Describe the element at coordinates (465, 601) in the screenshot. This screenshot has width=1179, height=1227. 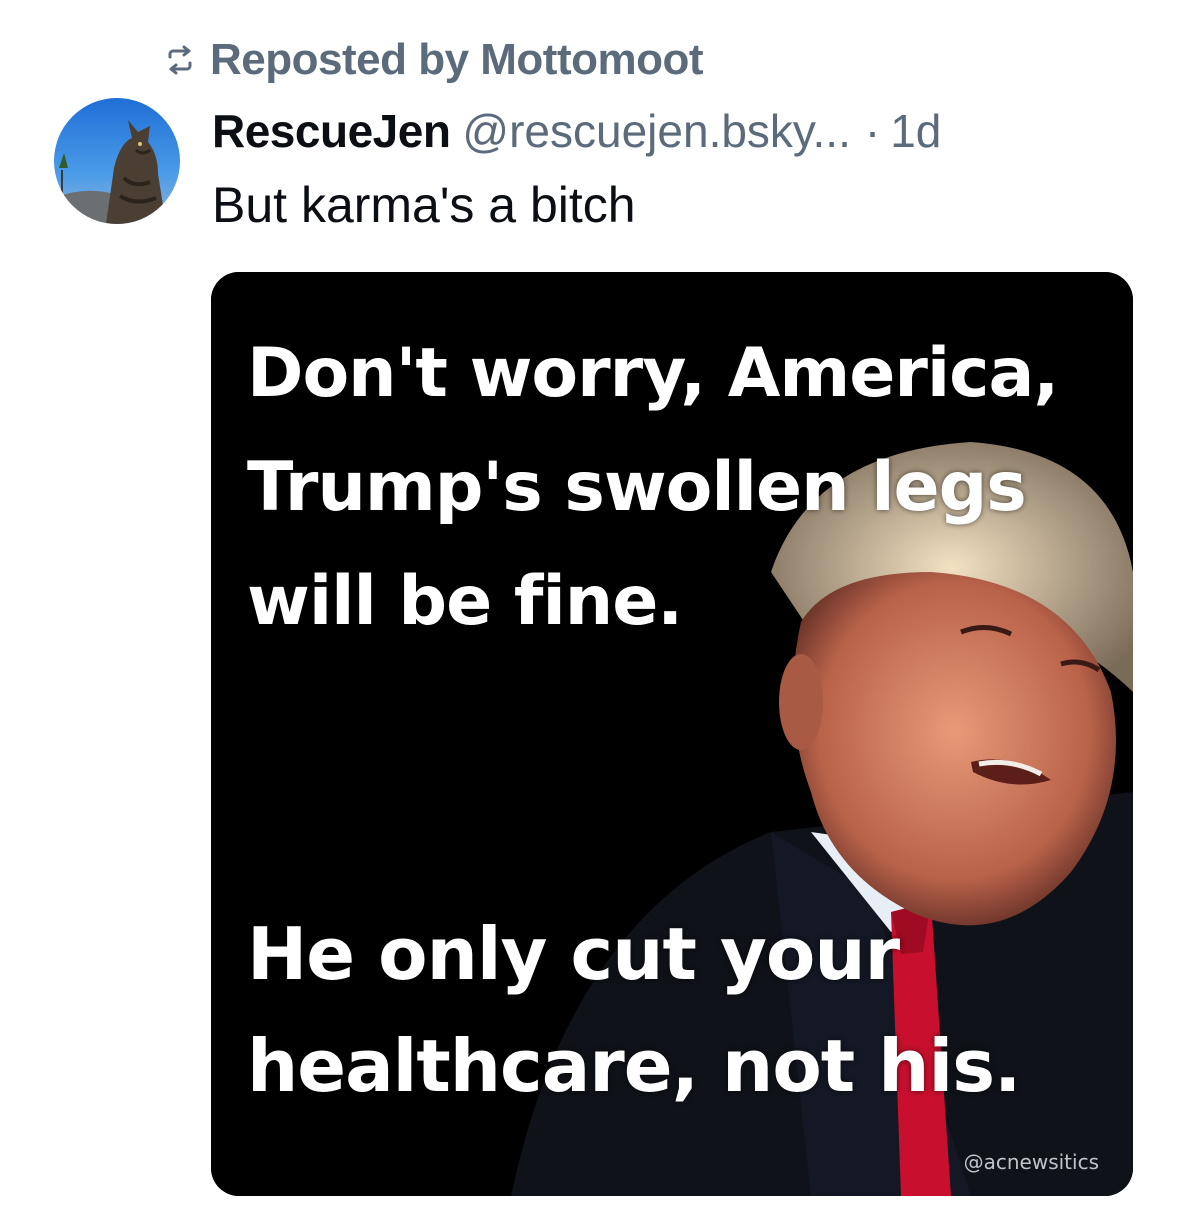
I see `meme-text-line: will be fine.` at that location.